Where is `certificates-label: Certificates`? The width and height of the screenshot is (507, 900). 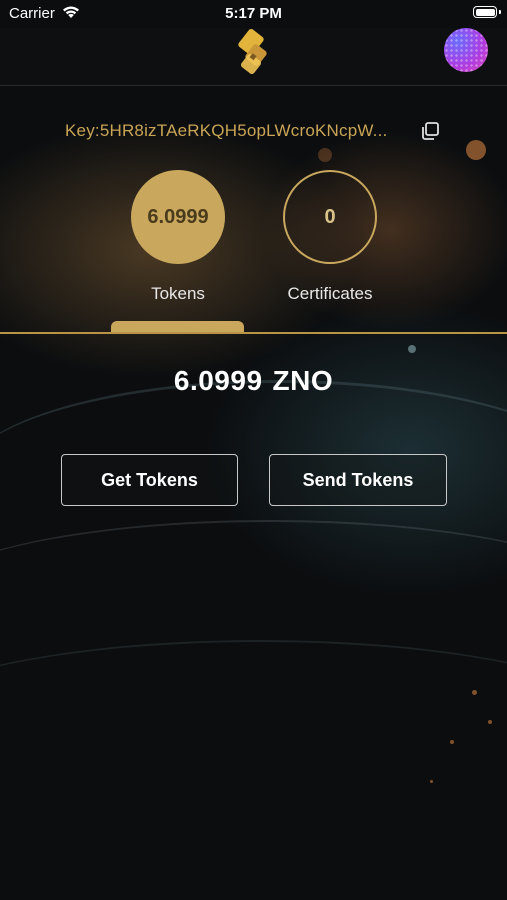
certificates-label: Certificates is located at coordinates (330, 293).